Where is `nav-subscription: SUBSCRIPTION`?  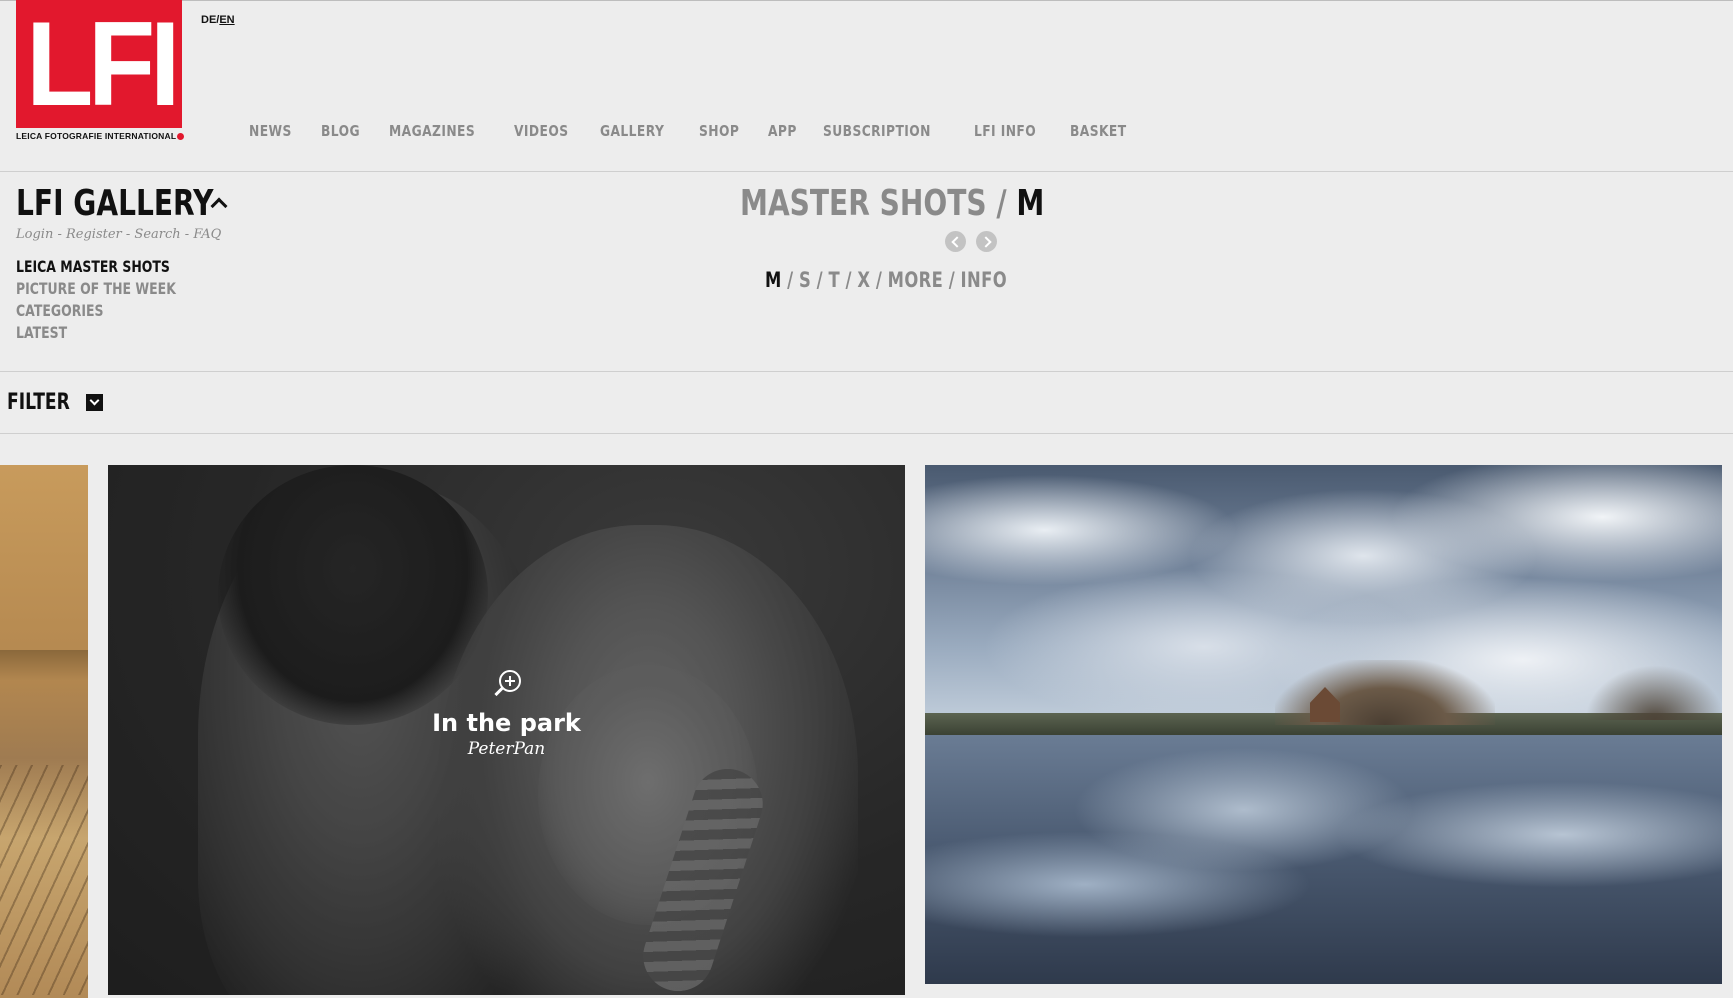
nav-subscription: SUBSCRIPTION is located at coordinates (877, 131).